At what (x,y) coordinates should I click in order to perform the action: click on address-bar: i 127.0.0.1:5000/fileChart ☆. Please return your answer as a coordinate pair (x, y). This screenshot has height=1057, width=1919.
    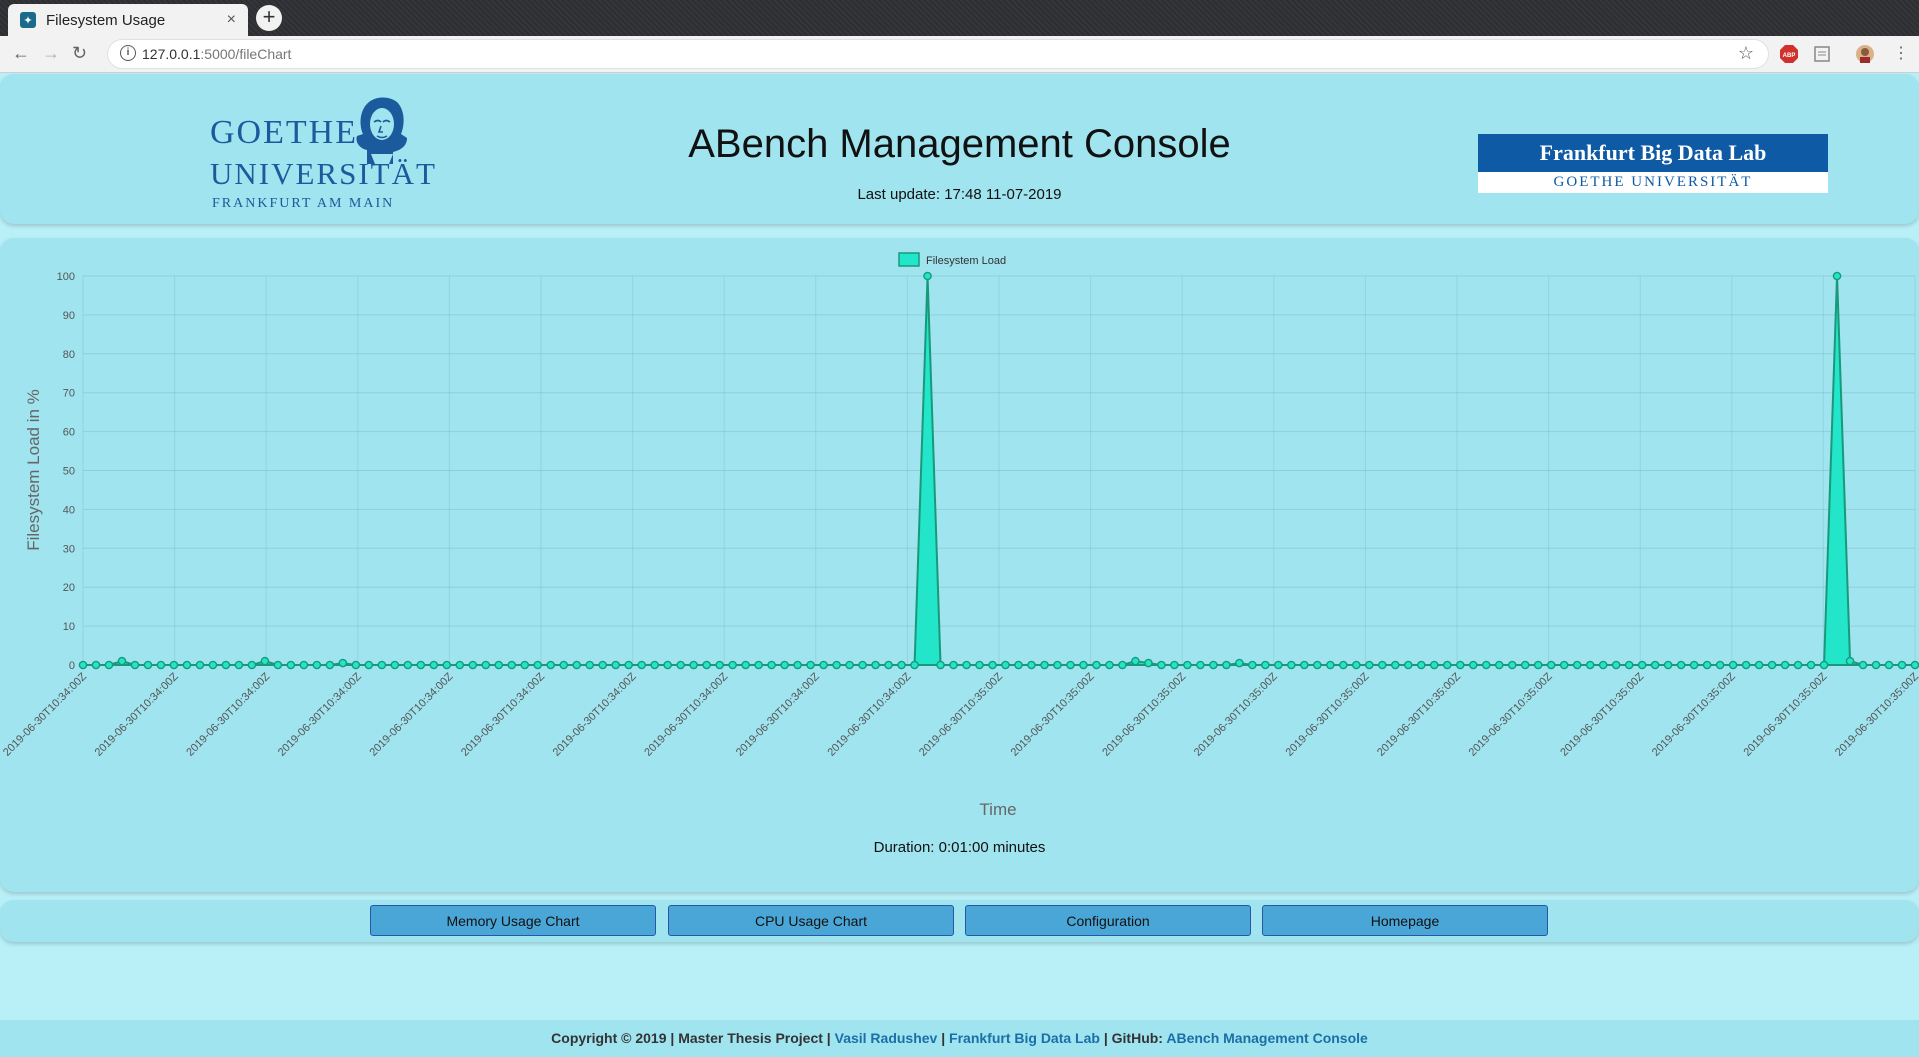
    Looking at the image, I should click on (938, 54).